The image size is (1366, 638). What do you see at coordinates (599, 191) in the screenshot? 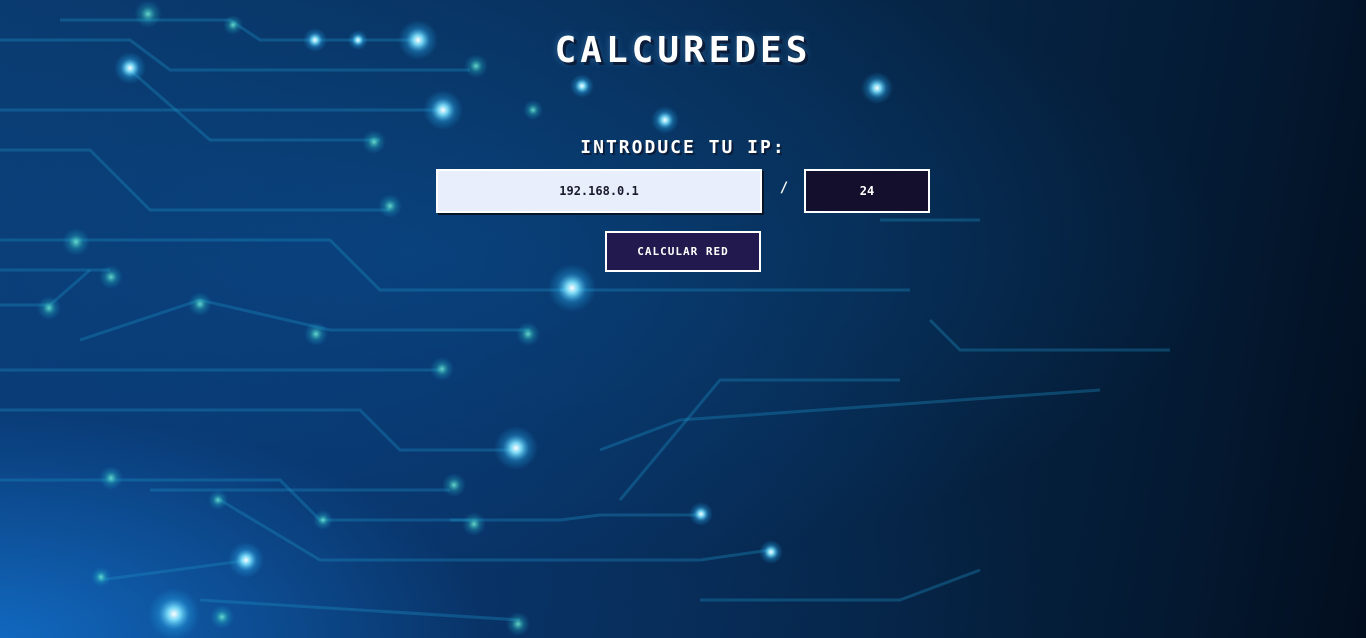
I see `ip-address-input` at bounding box center [599, 191].